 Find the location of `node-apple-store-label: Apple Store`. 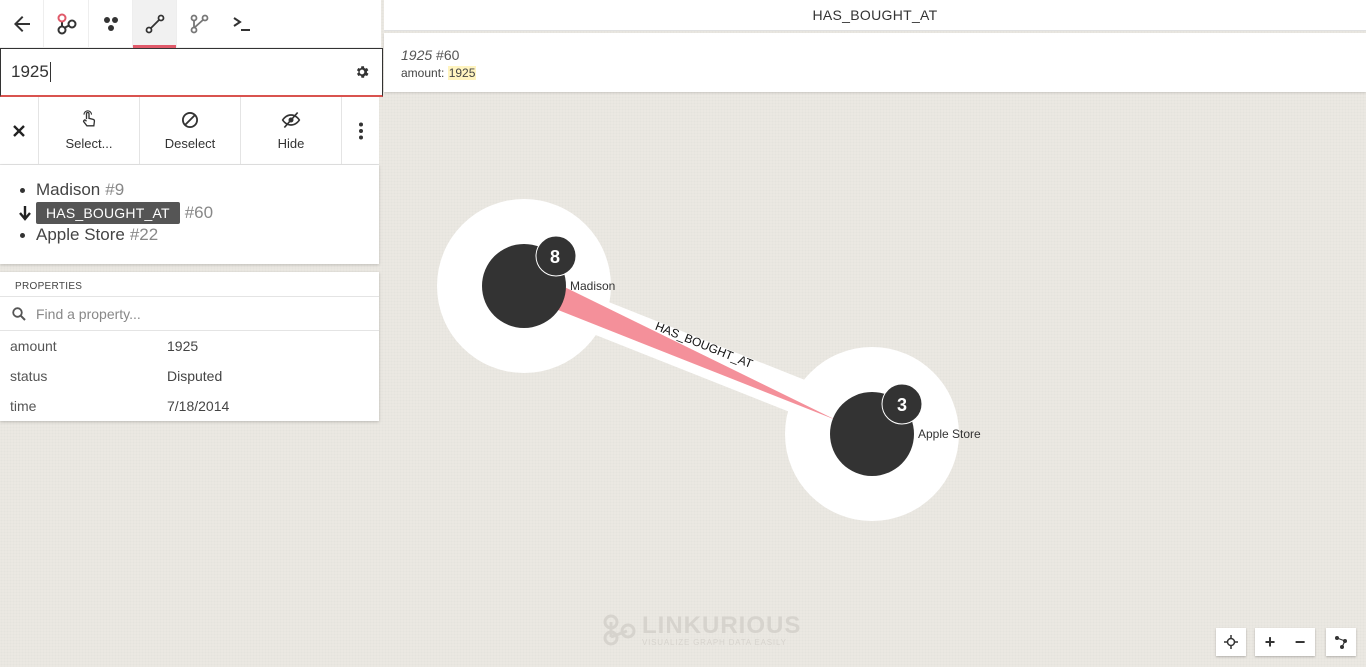

node-apple-store-label: Apple Store is located at coordinates (949, 434).